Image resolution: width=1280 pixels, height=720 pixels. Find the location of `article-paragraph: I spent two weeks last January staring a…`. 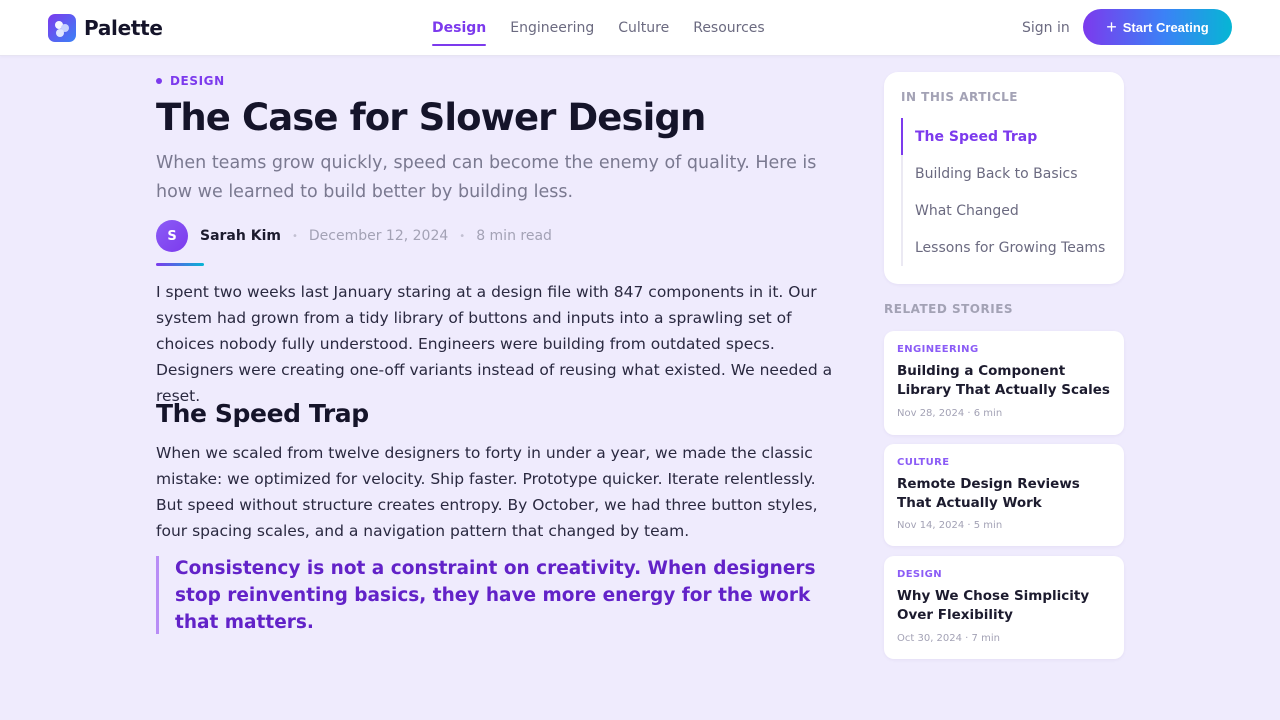

article-paragraph: I spent two weeks last January staring a… is located at coordinates (494, 344).